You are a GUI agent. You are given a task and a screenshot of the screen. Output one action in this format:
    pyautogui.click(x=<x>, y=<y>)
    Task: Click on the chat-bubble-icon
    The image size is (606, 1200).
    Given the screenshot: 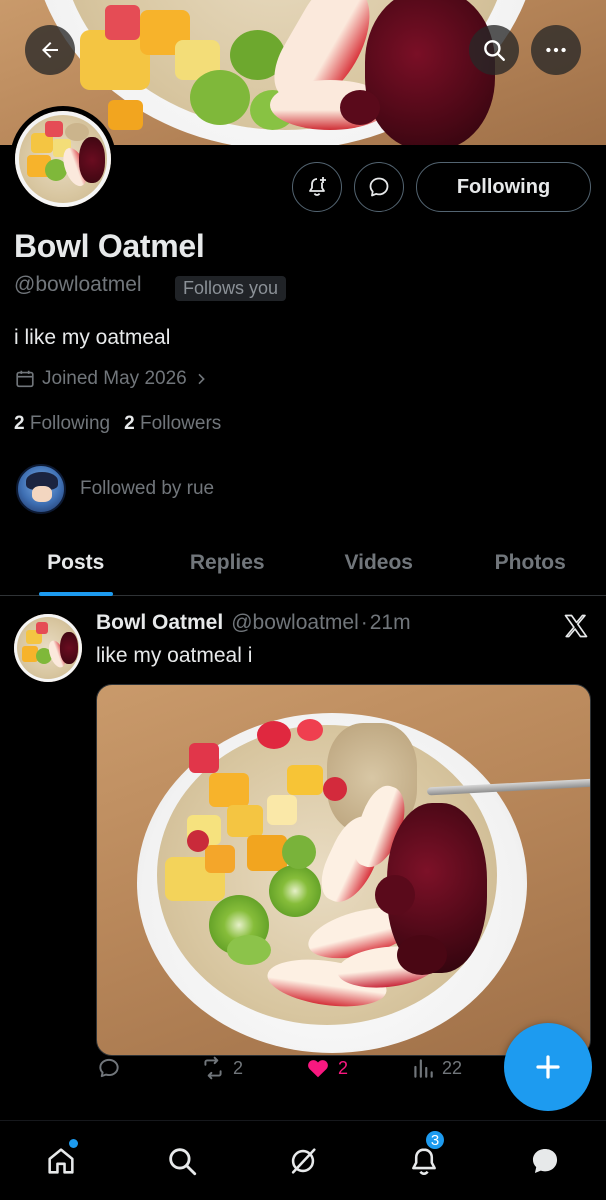 What is the action you would take?
    pyautogui.click(x=379, y=187)
    